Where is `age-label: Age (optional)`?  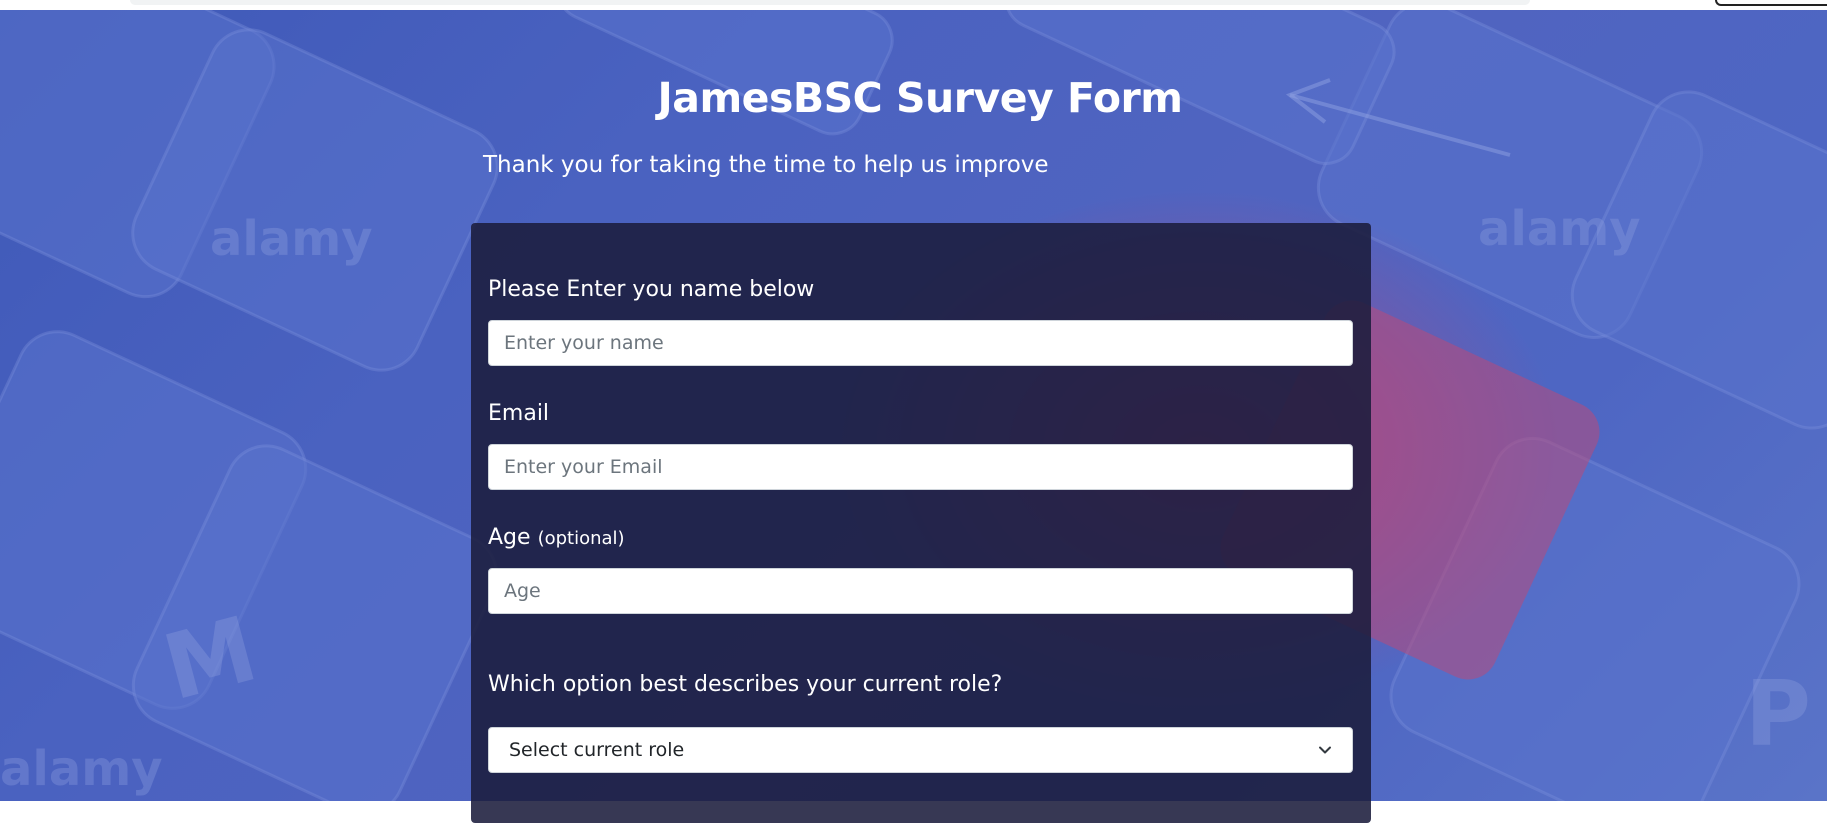
age-label: Age (optional) is located at coordinates (556, 537).